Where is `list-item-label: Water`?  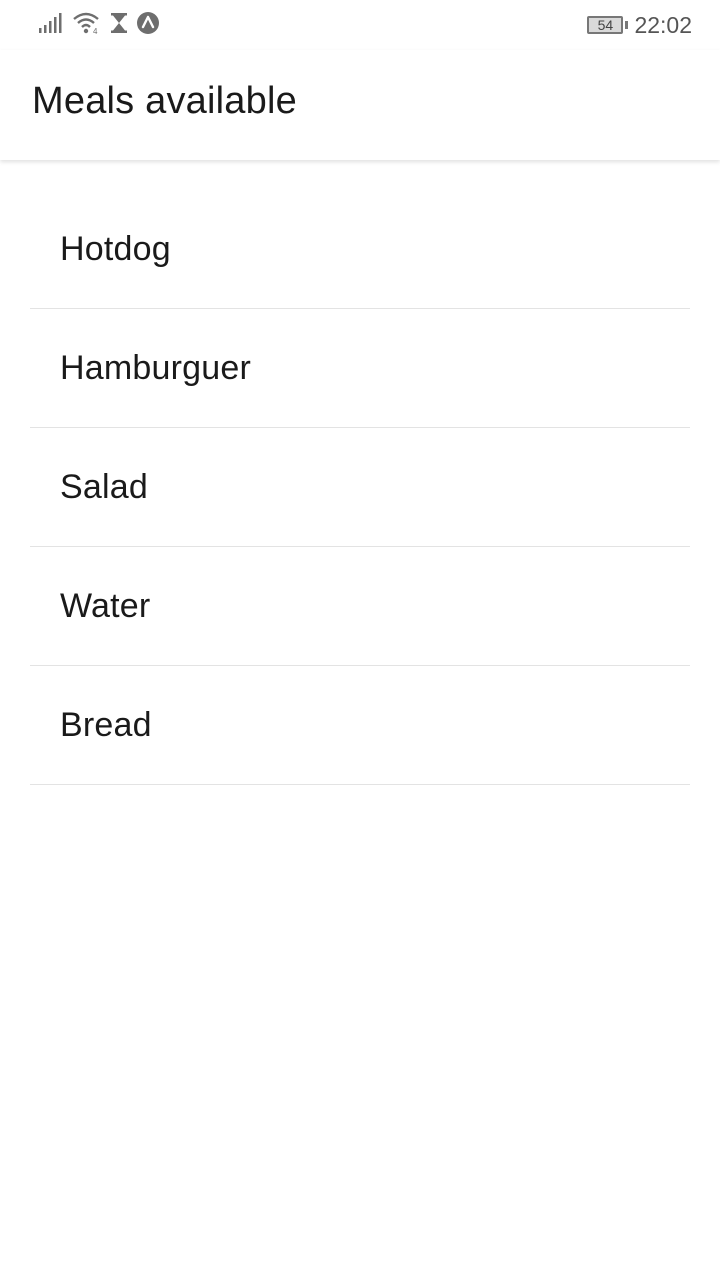 list-item-label: Water is located at coordinates (105, 605).